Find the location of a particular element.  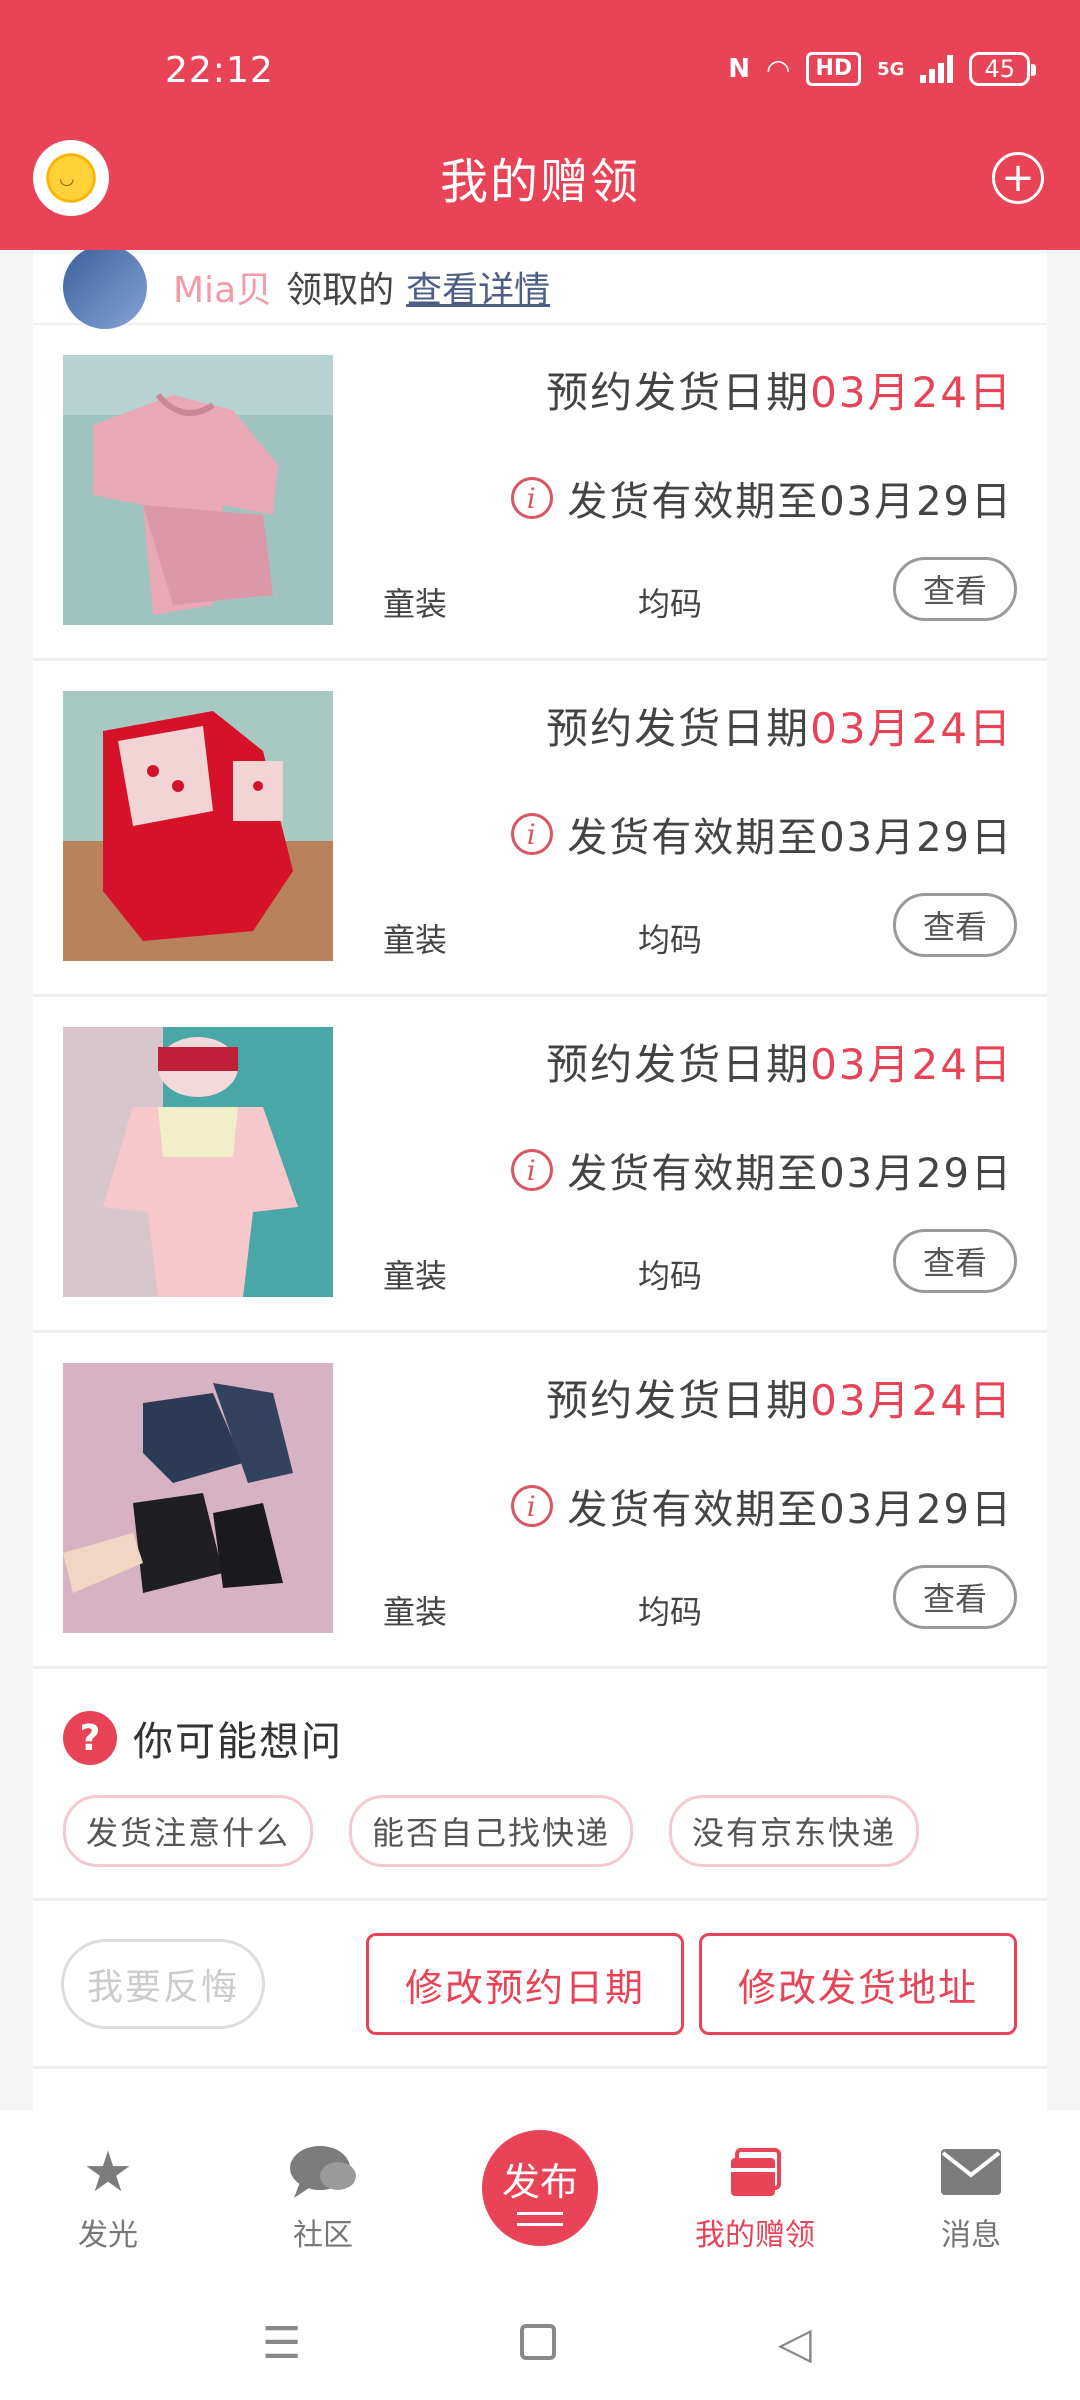

faq-tag: 没有京东快递 is located at coordinates (794, 1831).